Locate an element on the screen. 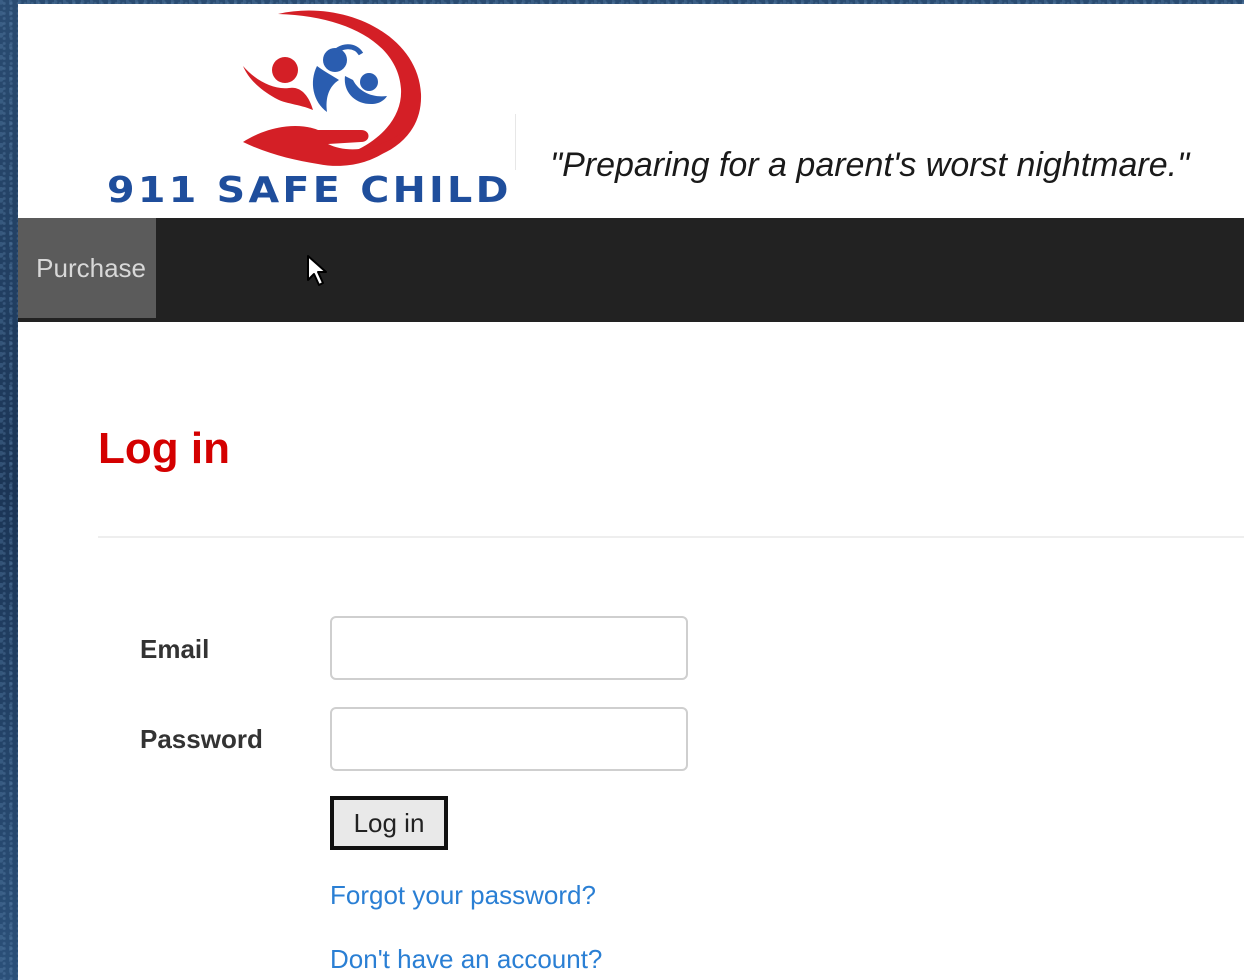 Image resolution: width=1244 pixels, height=980 pixels. password-label: Password is located at coordinates (201, 739).